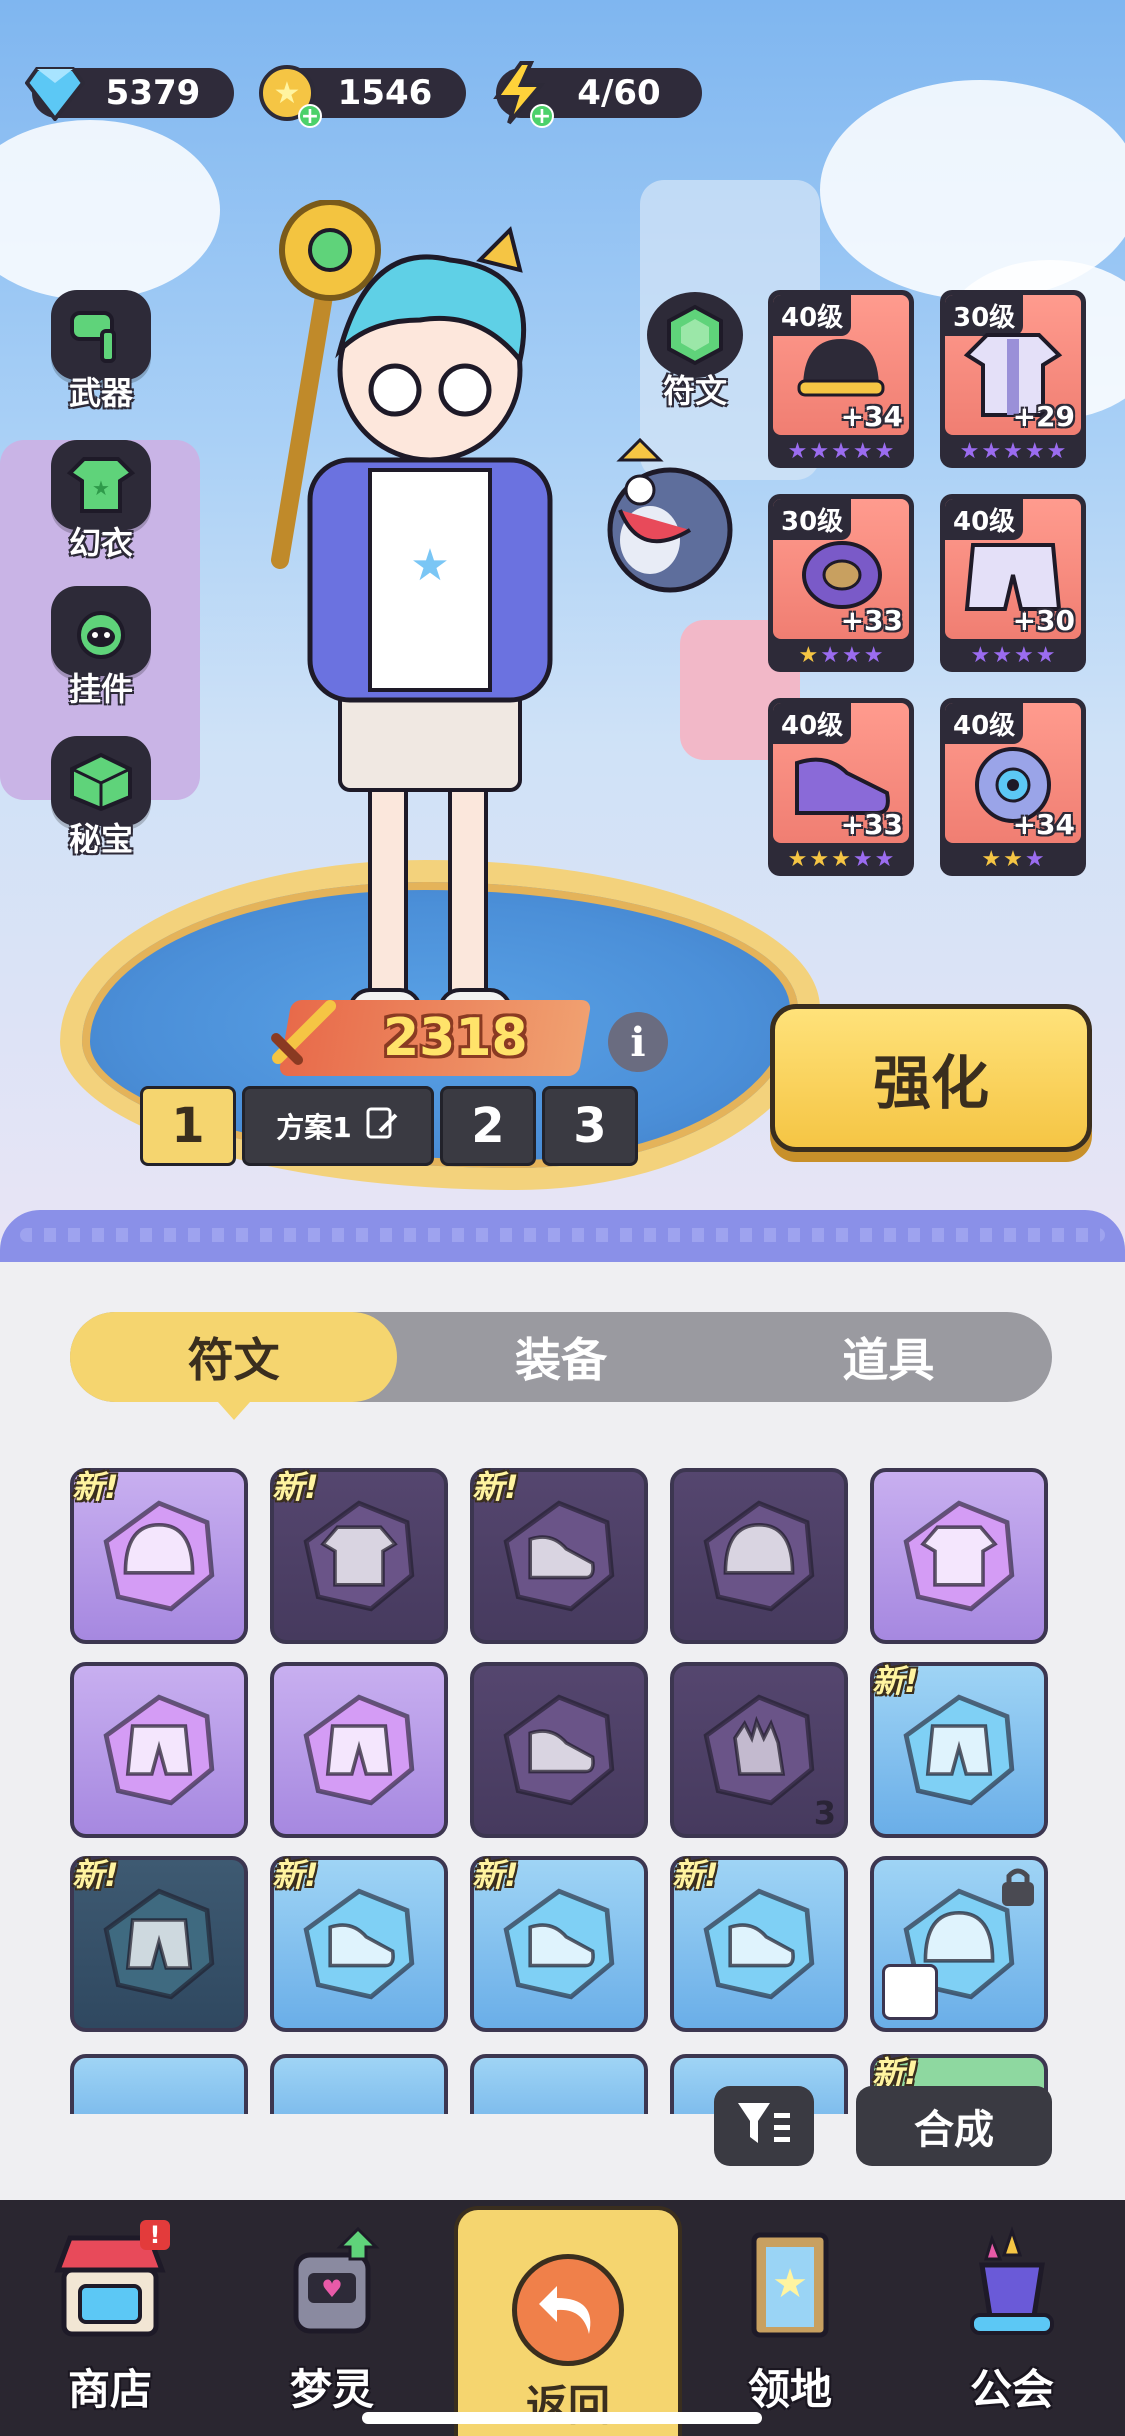 The height and width of the screenshot is (2436, 1125). I want to click on side-menu-label: 秘宝, so click(100, 839).